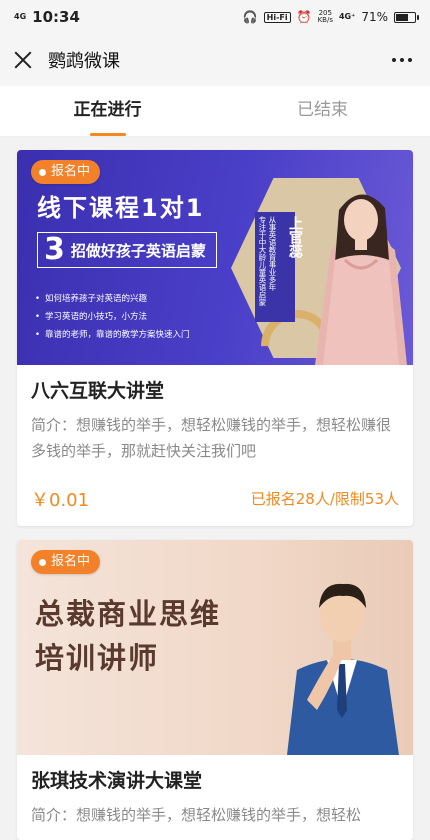 The image size is (430, 840). I want to click on battery-percent: 71%, so click(374, 17).